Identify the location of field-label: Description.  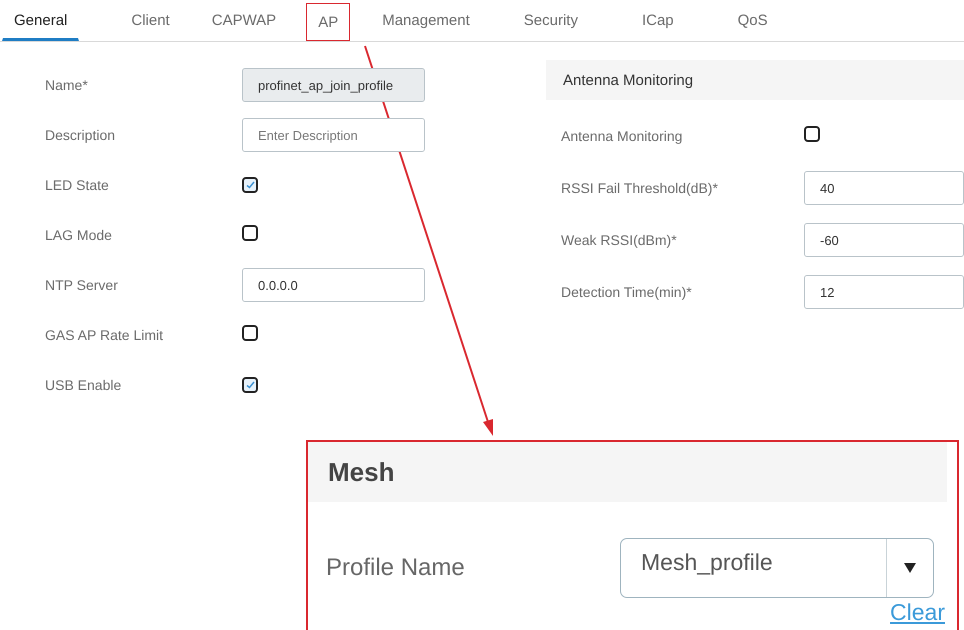
(80, 135).